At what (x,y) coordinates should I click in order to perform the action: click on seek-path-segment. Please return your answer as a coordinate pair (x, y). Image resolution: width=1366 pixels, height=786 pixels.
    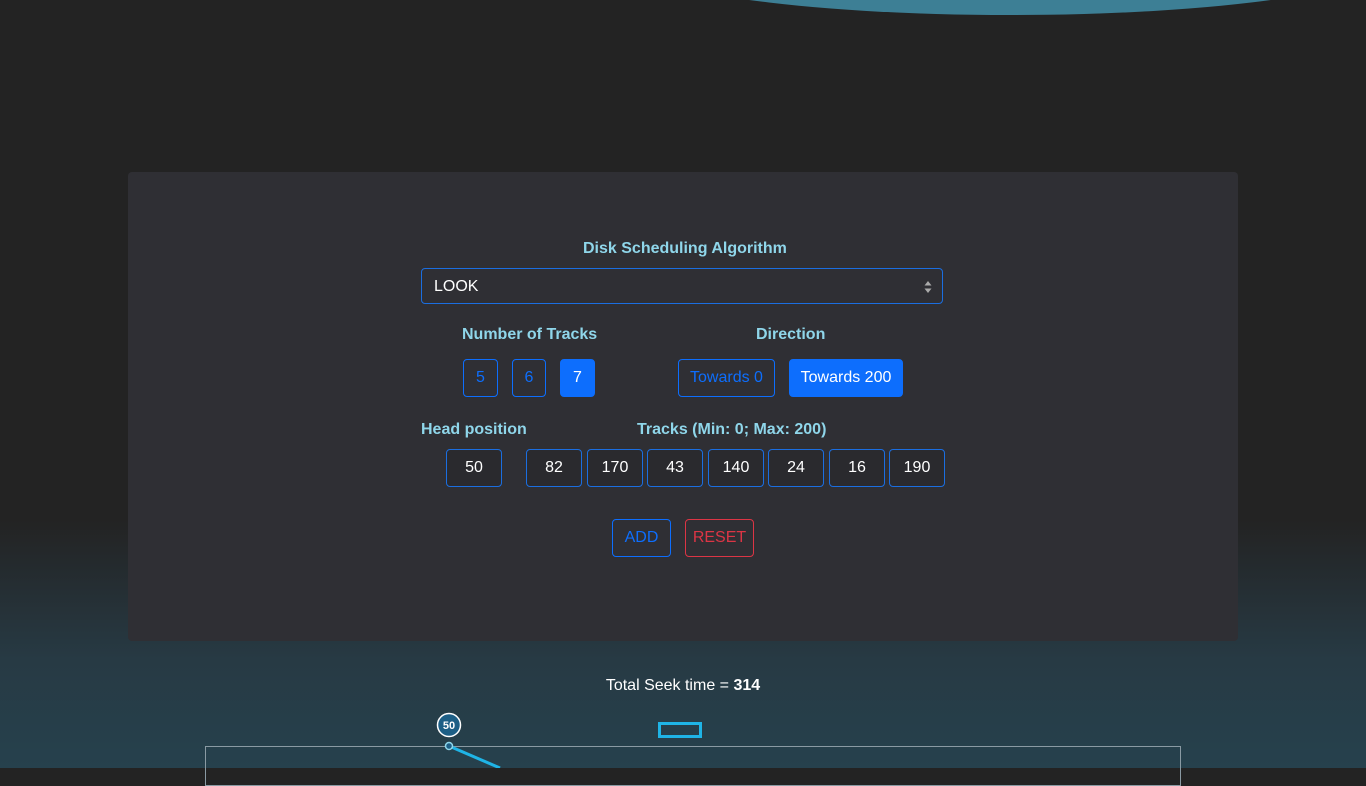
    Looking at the image, I should click on (474, 756).